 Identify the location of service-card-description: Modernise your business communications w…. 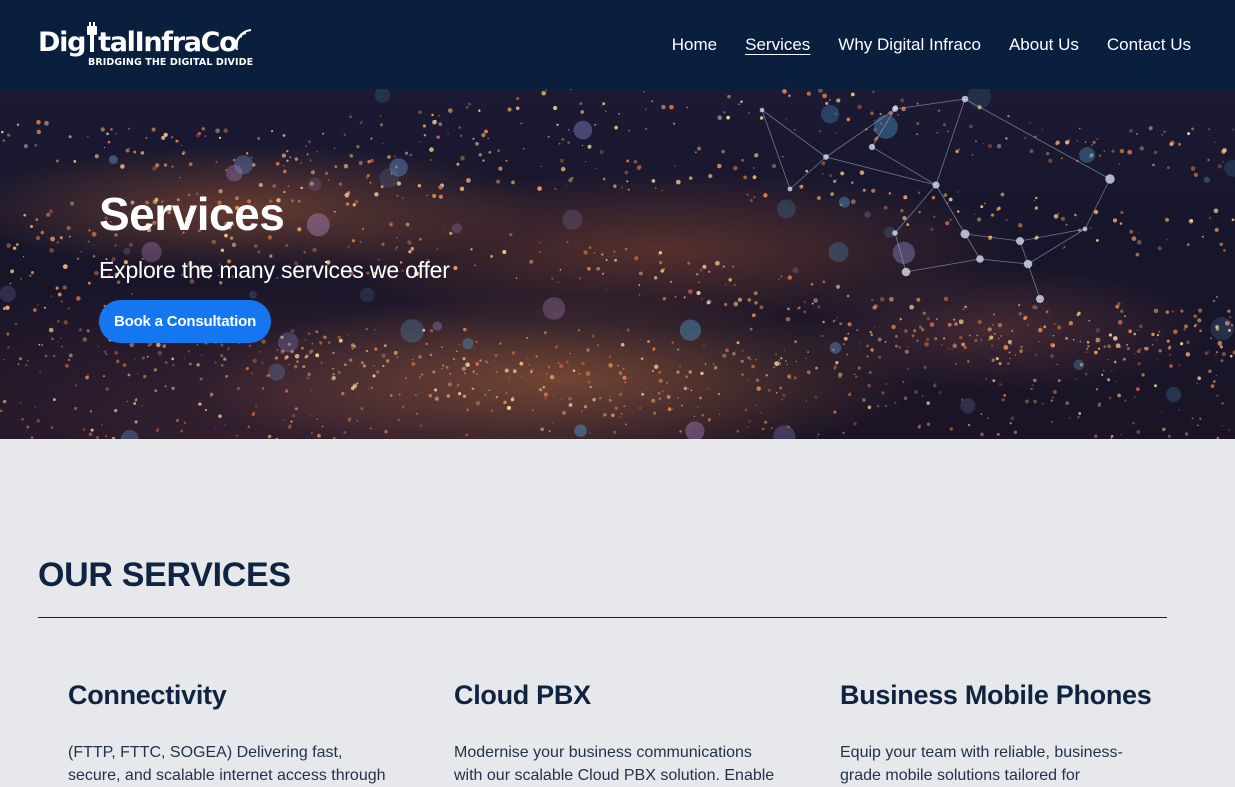
(614, 764).